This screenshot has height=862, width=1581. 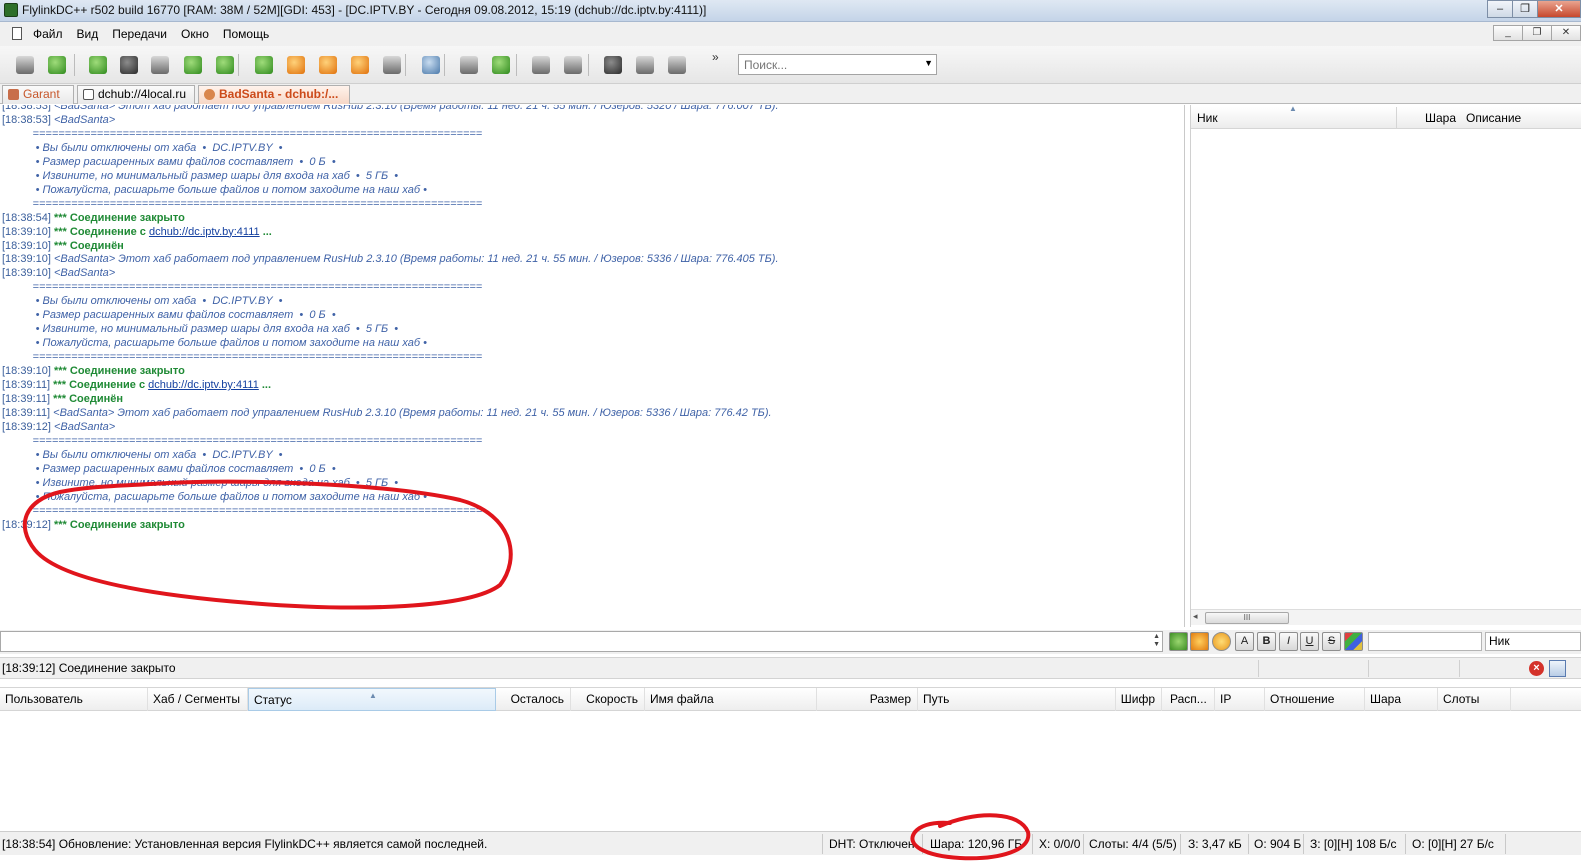 What do you see at coordinates (1559, 9) in the screenshot?
I see `close-button: ✕` at bounding box center [1559, 9].